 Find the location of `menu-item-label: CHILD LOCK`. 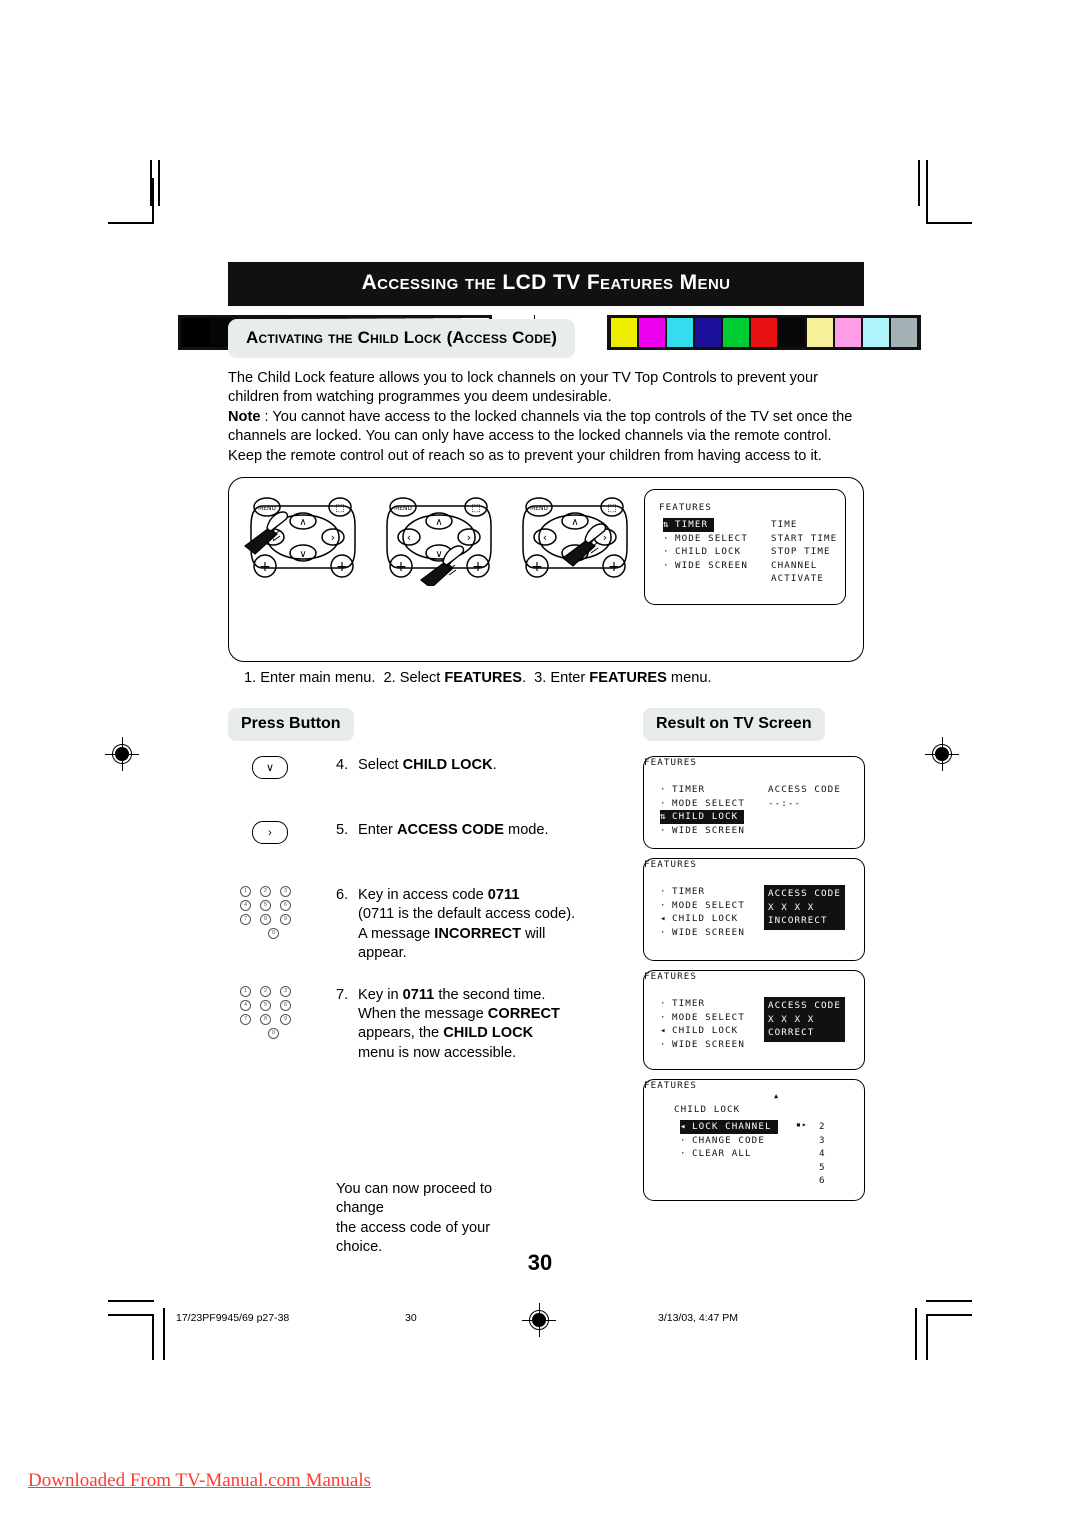

menu-item-label: CHILD LOCK is located at coordinates (705, 919).